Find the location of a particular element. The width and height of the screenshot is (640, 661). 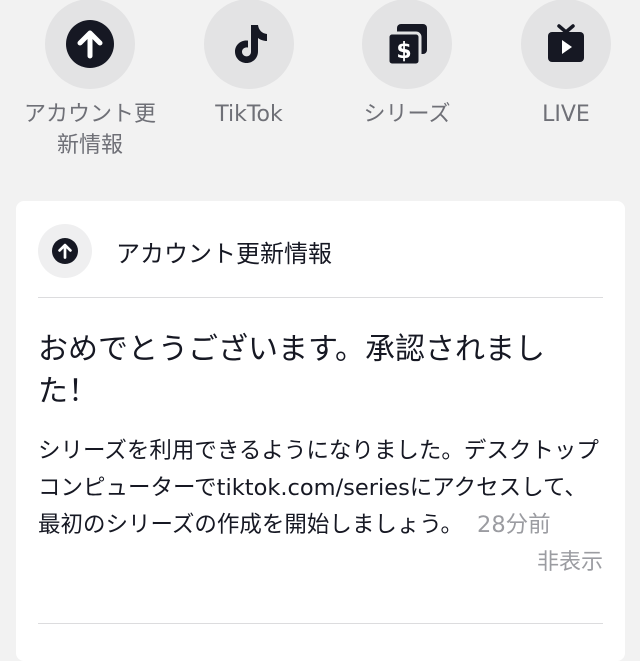

shortcut-account-updates: アカウント更新情報 is located at coordinates (90, 80).